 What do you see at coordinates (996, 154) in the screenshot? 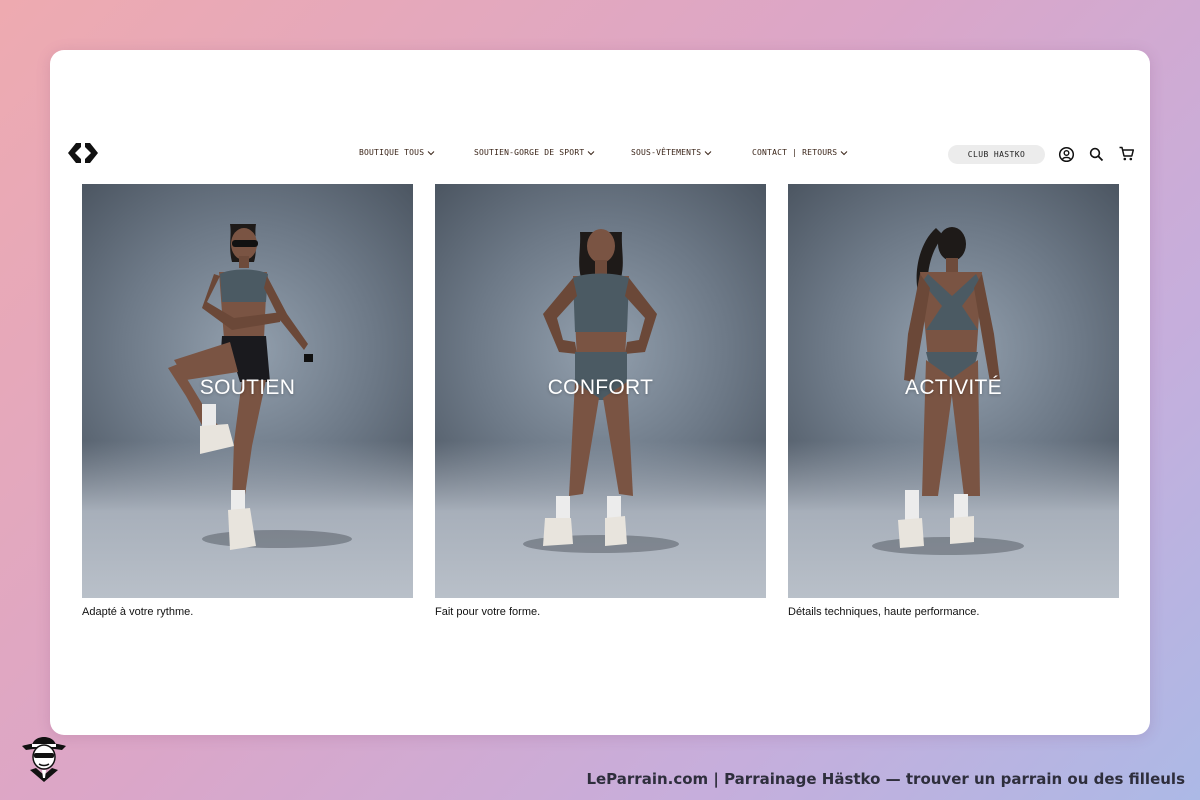
I see `club-hastko-button: CLUB HASTKO` at bounding box center [996, 154].